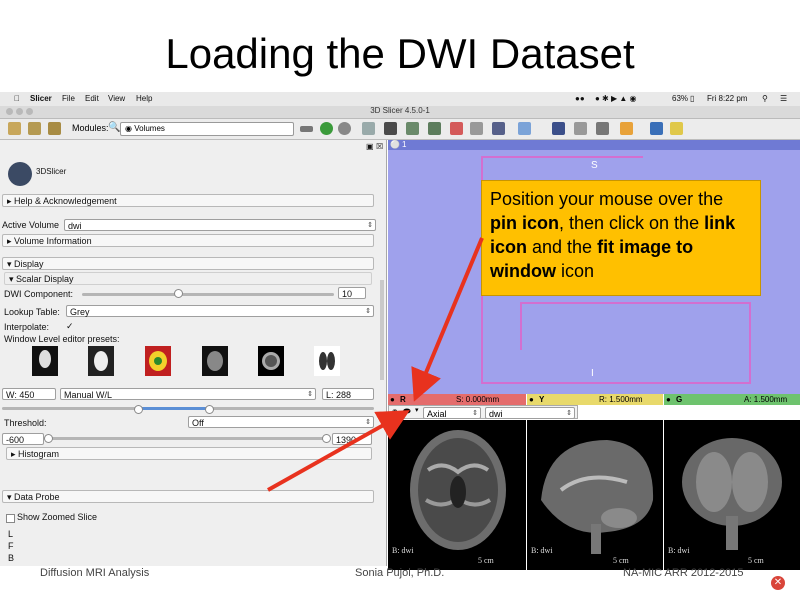  What do you see at coordinates (344, 128) in the screenshot?
I see `forward-module-icon` at bounding box center [344, 128].